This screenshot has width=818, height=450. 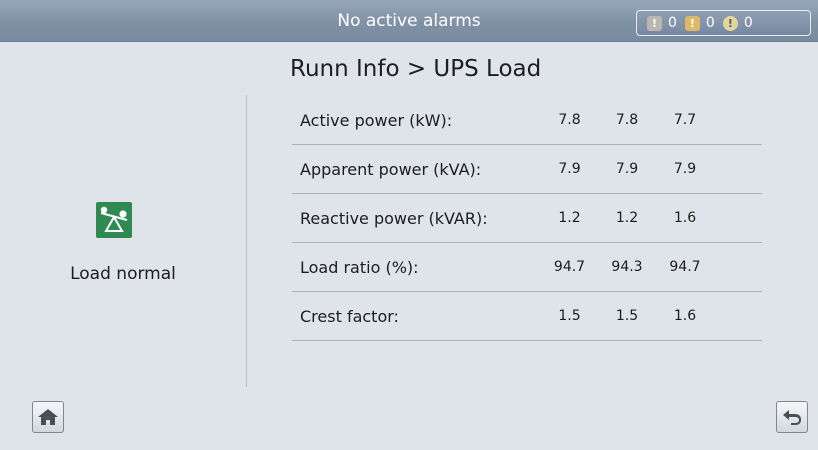 I want to click on minor-alarm-icon: !, so click(x=654, y=23).